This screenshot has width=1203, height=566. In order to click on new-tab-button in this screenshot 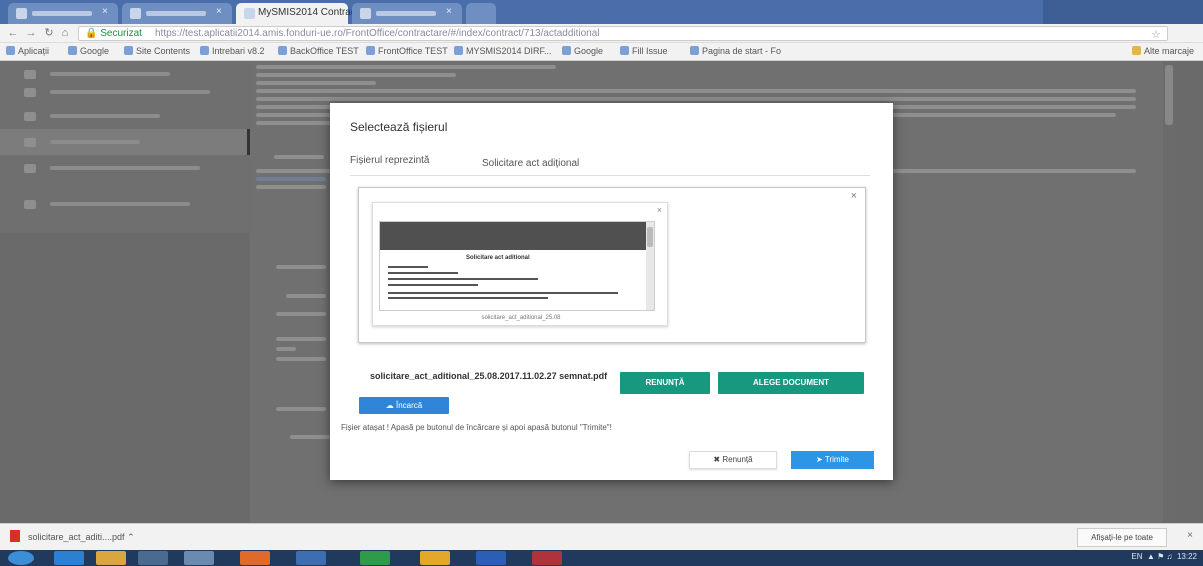, I will do `click(481, 13)`.